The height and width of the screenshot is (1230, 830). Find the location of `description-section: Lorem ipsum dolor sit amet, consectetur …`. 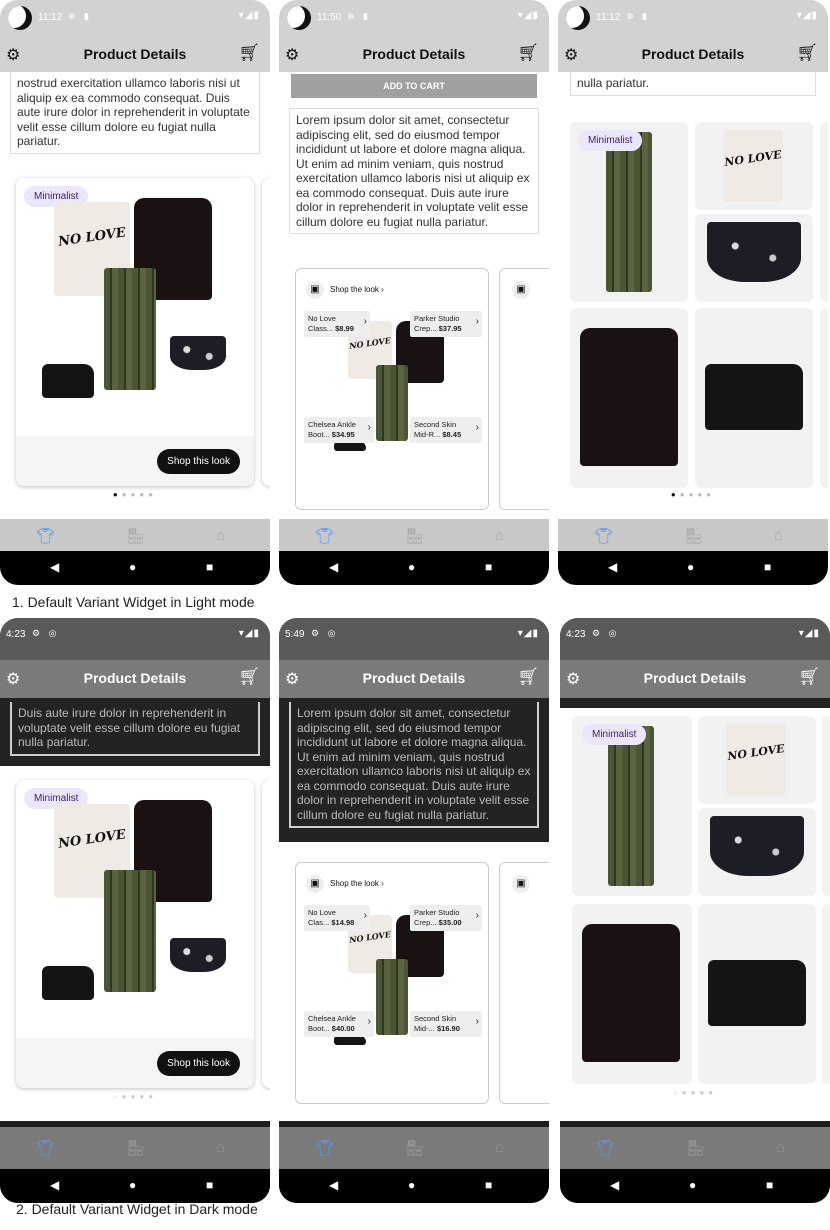

description-section: Lorem ipsum dolor sit amet, consectetur … is located at coordinates (414, 770).